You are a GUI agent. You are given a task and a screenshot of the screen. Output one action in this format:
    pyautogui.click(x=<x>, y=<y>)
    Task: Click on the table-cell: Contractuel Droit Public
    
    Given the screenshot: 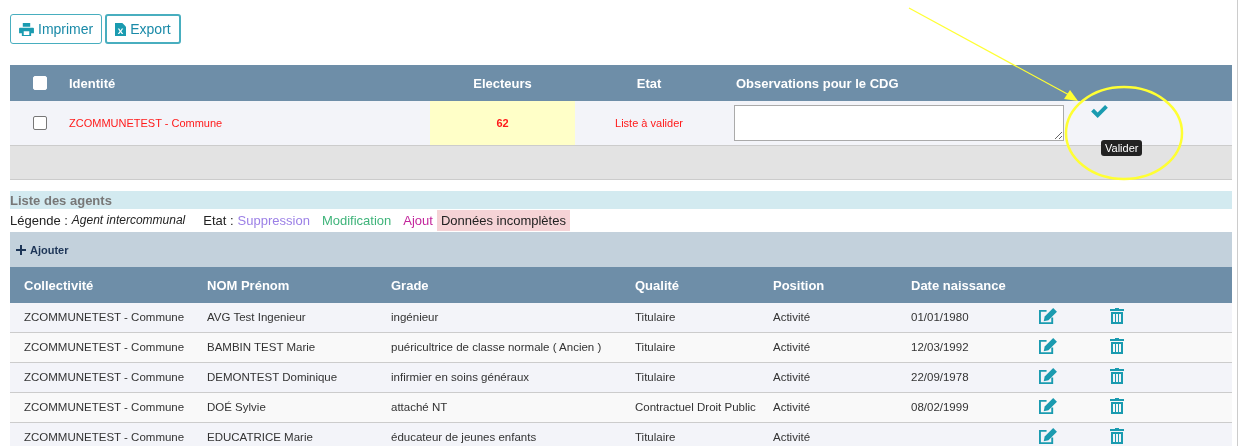 What is the action you would take?
    pyautogui.click(x=695, y=407)
    